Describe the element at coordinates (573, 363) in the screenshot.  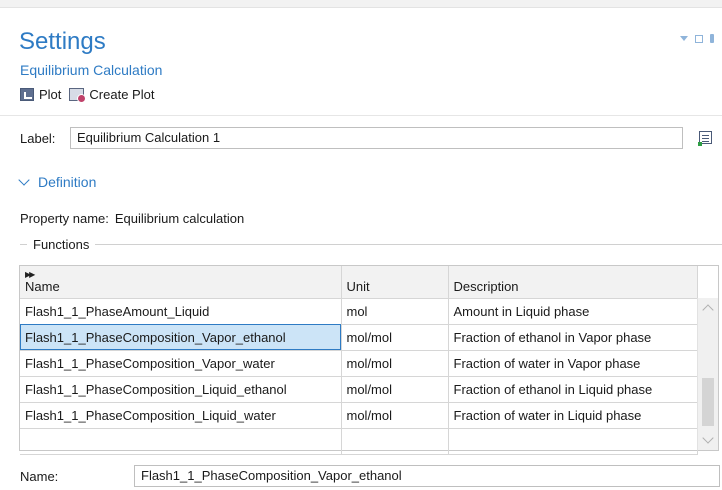
I see `cell-description: Fraction of water in Vapor phase` at that location.